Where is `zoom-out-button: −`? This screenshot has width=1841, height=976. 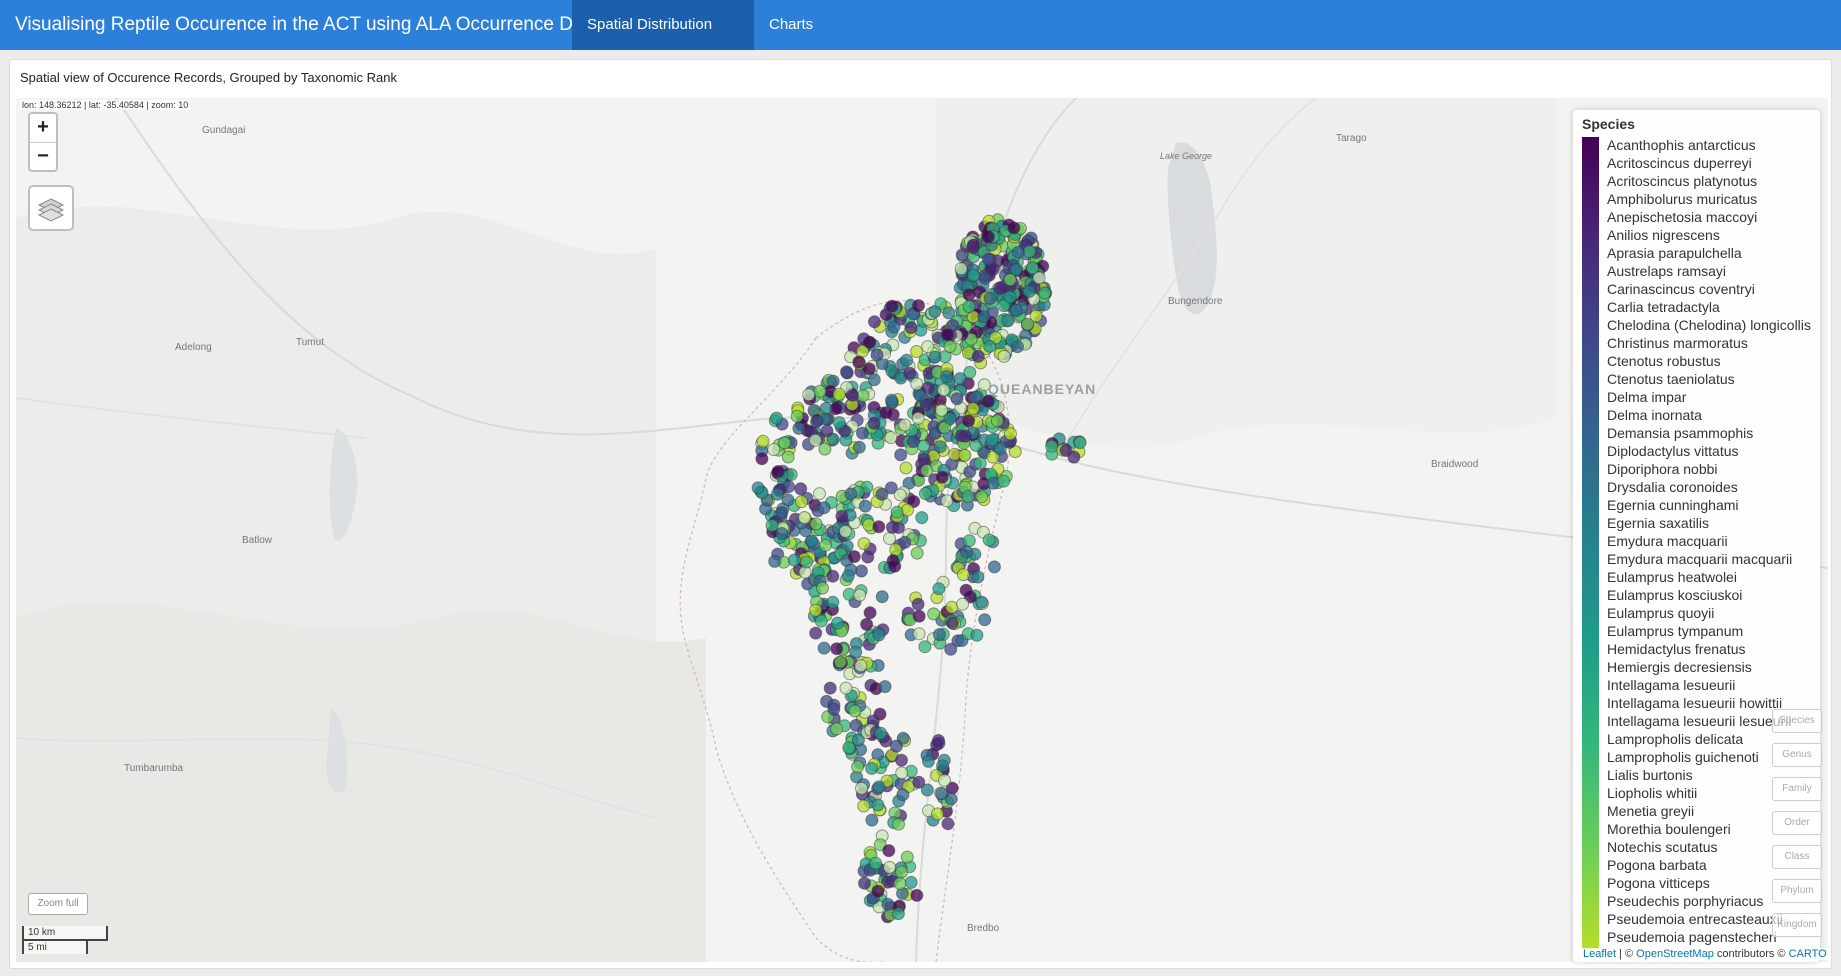
zoom-out-button: − is located at coordinates (43, 157).